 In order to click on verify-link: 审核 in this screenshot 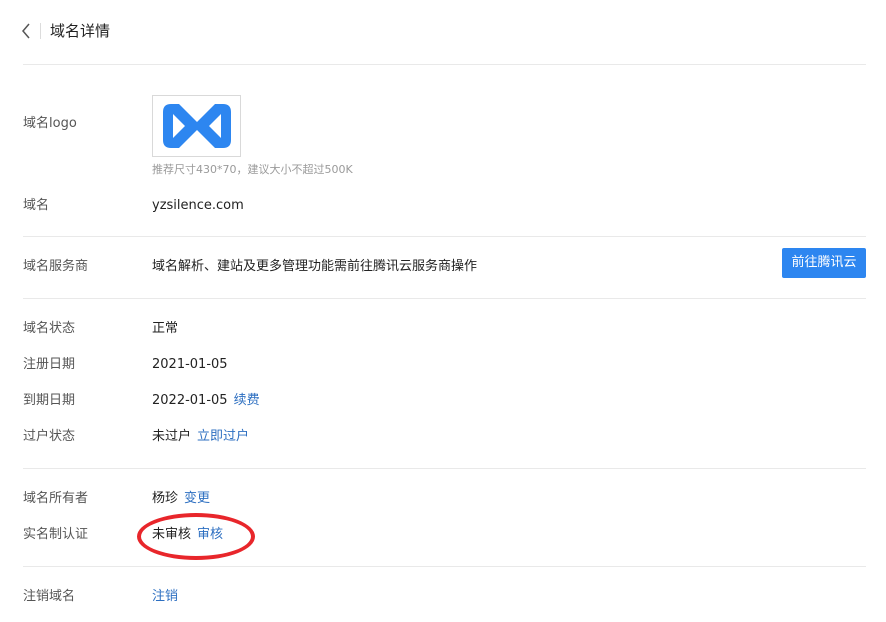, I will do `click(210, 534)`.